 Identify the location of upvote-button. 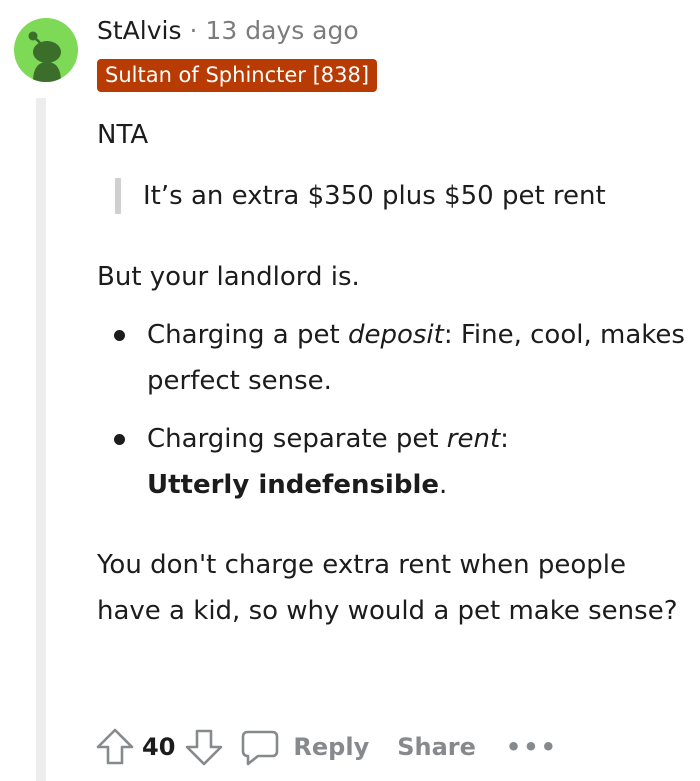
(115, 747).